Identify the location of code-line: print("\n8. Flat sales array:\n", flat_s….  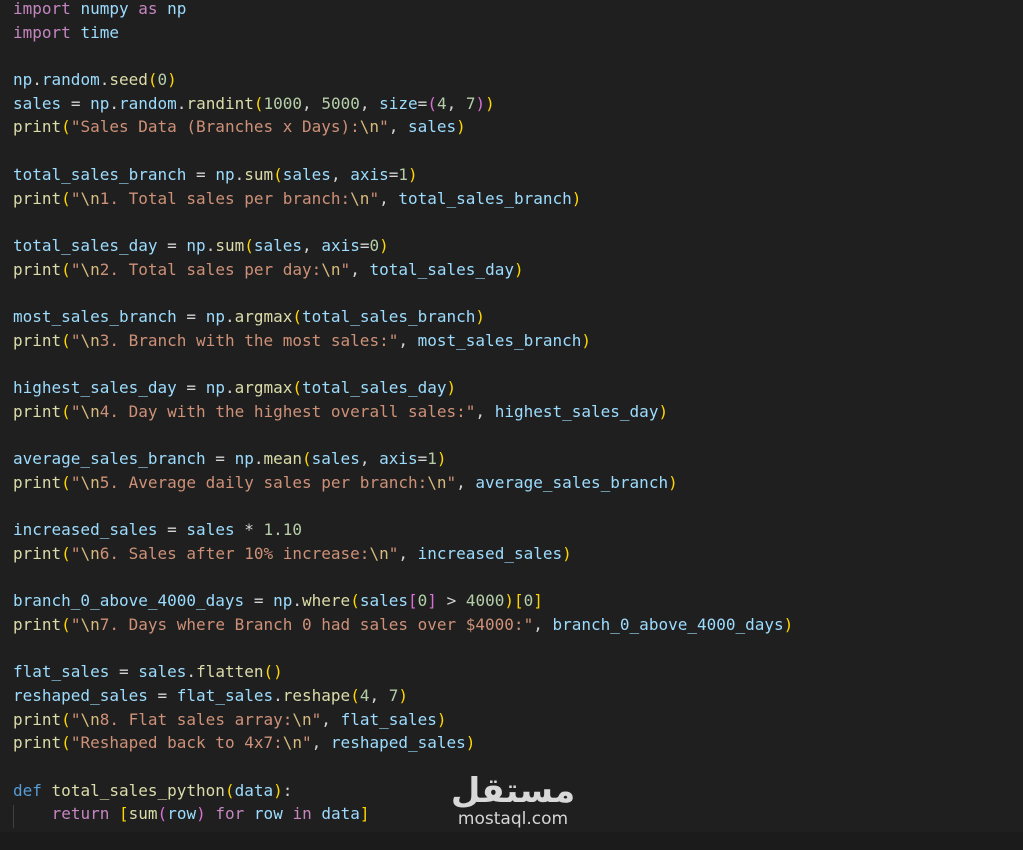
(403, 720).